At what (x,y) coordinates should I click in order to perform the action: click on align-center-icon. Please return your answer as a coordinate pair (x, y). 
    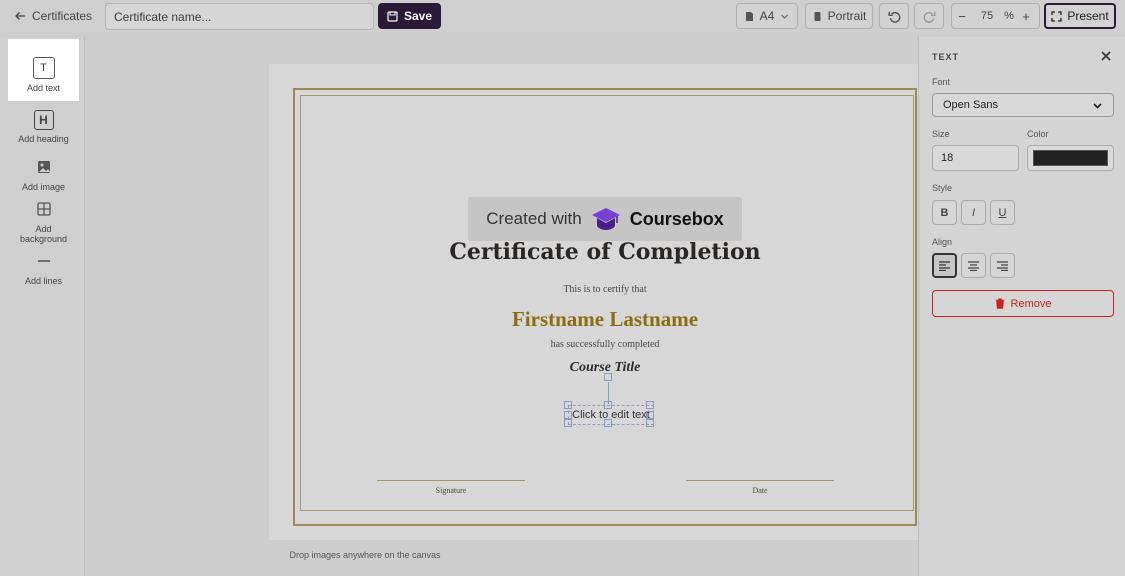
    Looking at the image, I should click on (973, 265).